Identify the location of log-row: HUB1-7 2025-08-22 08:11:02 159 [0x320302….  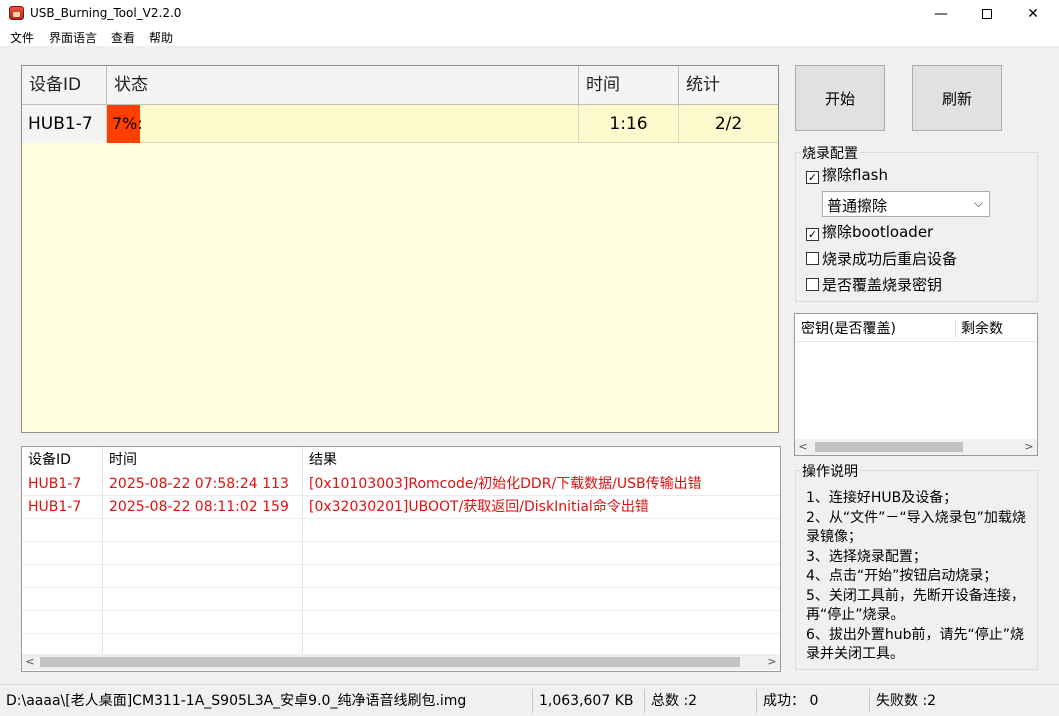
(401, 507).